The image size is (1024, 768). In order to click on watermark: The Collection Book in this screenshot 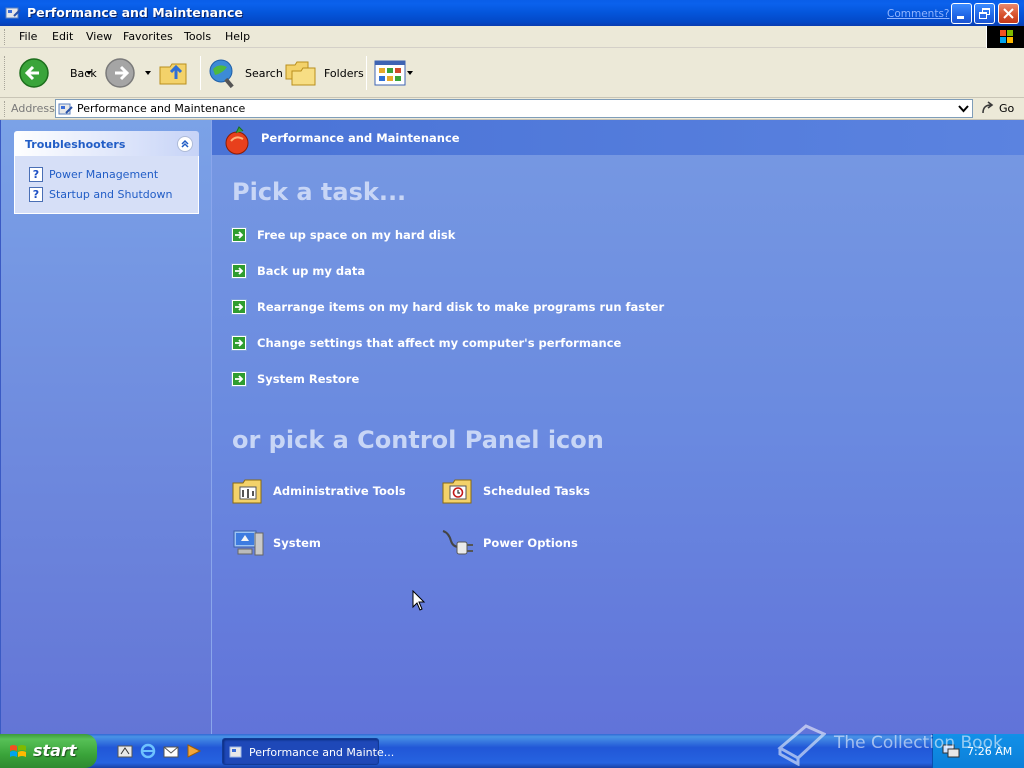, I will do `click(889, 743)`.